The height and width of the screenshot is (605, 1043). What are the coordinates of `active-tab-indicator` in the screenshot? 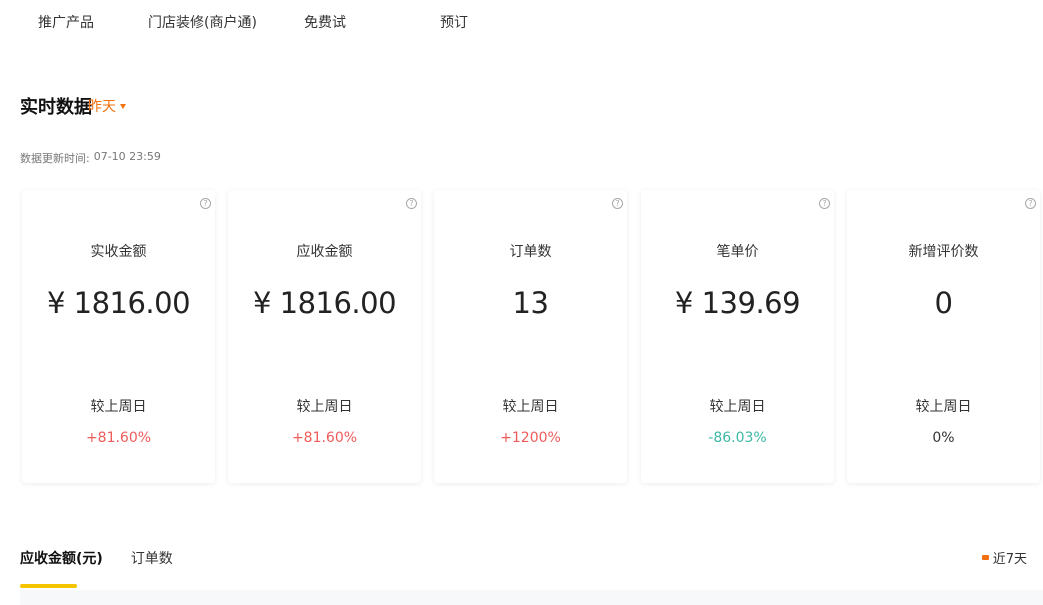 It's located at (48, 586).